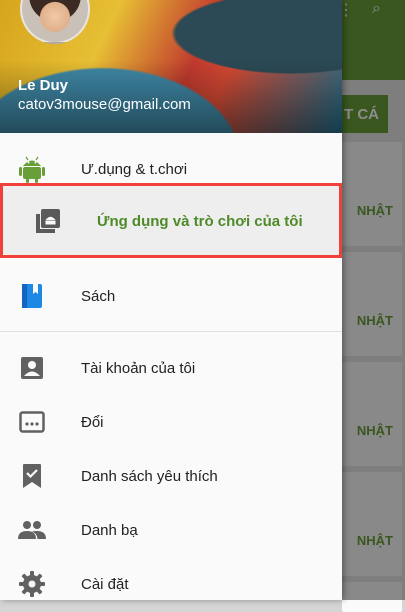 Image resolution: width=405 pixels, height=612 pixels. I want to click on user-email: catov3mouse@gmail.com, so click(104, 104).